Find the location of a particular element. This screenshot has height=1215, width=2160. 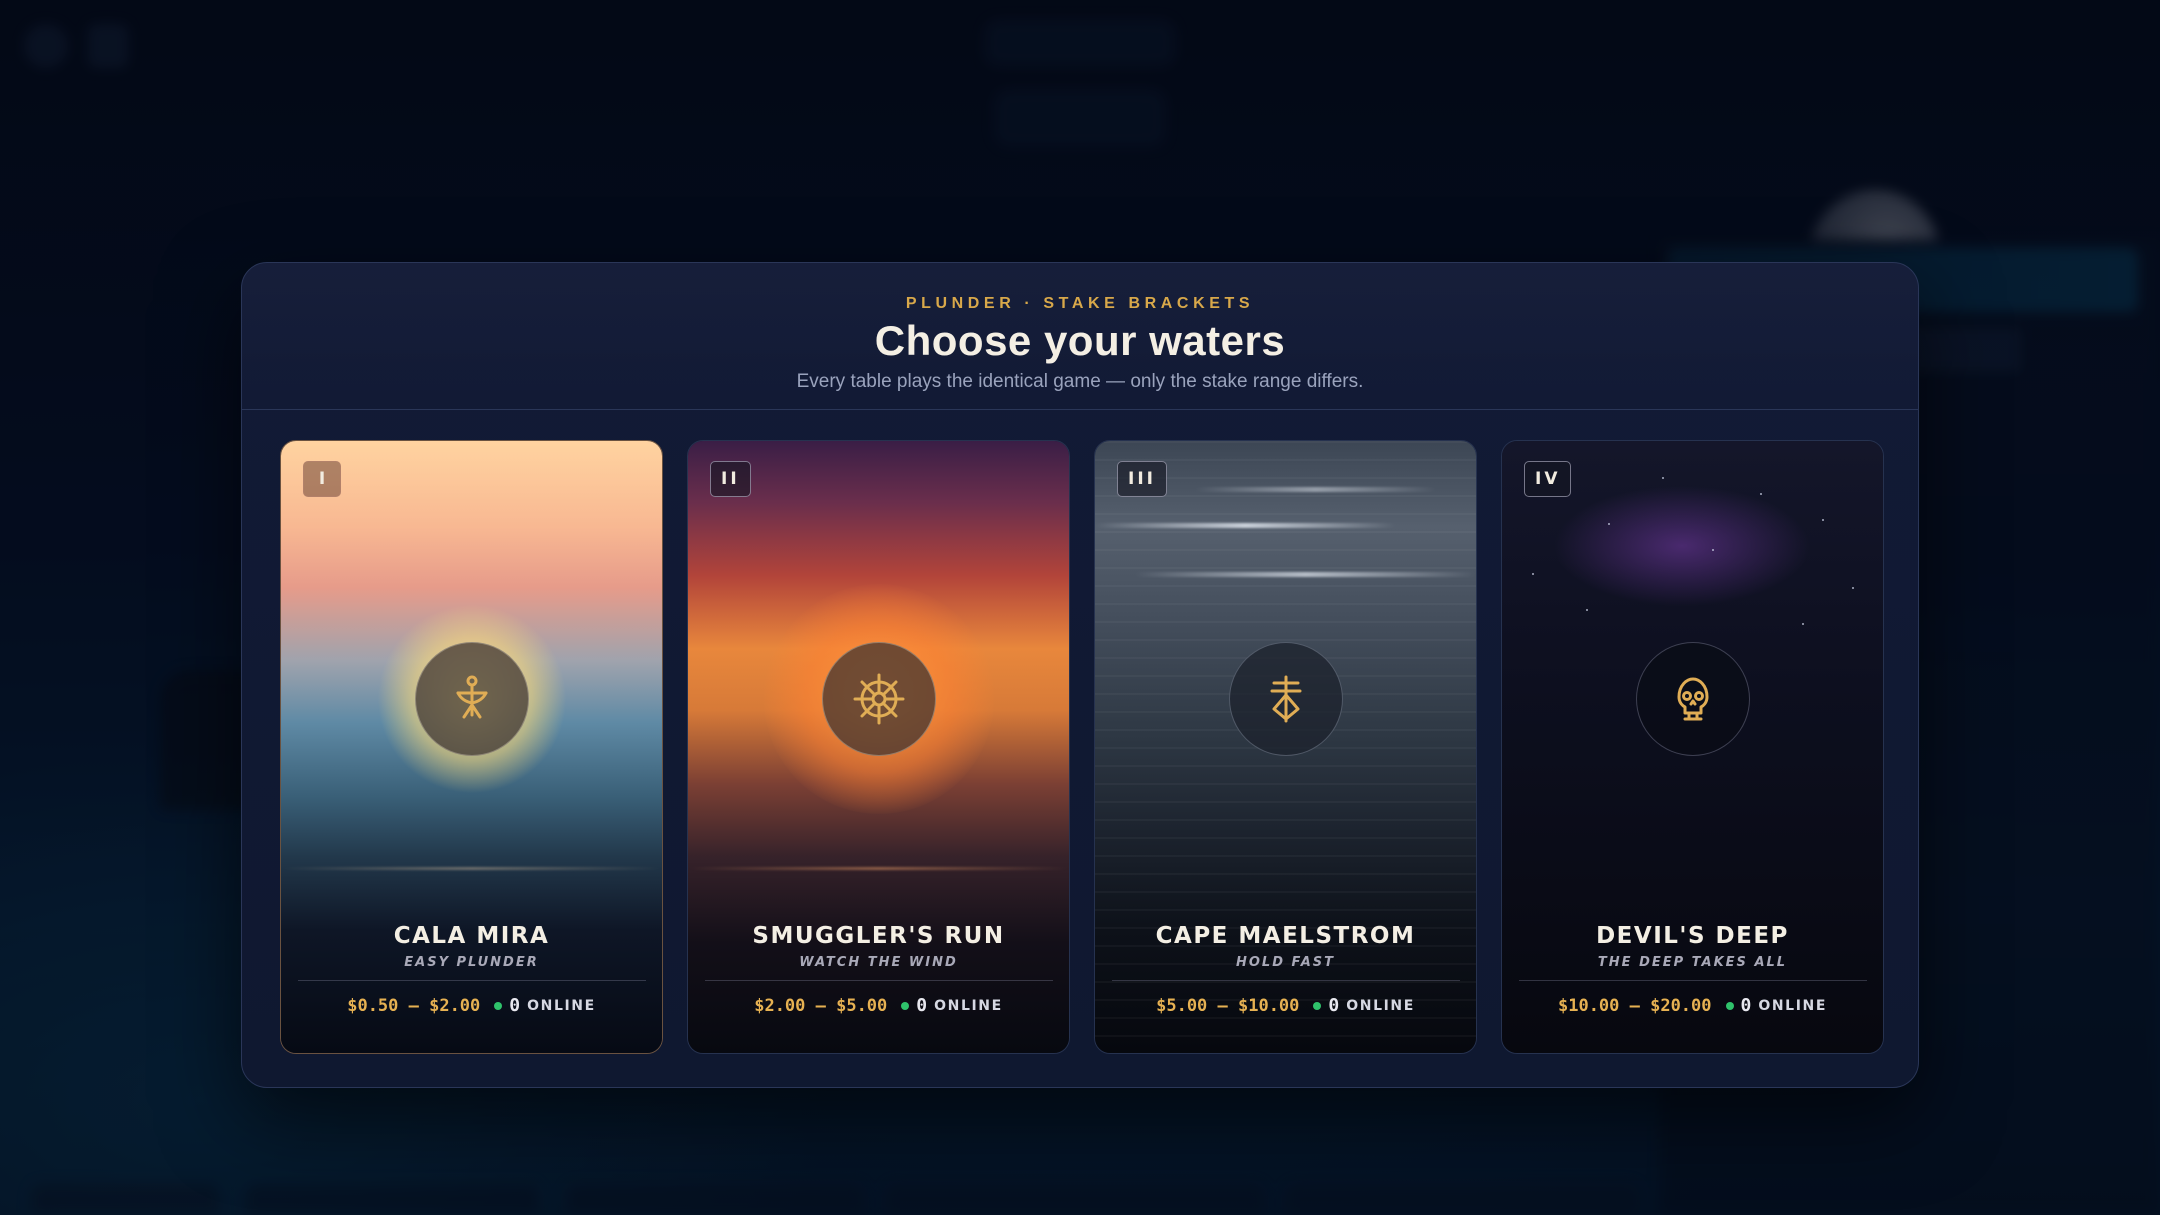

card-tagline: HOLD FAST is located at coordinates (1285, 962).